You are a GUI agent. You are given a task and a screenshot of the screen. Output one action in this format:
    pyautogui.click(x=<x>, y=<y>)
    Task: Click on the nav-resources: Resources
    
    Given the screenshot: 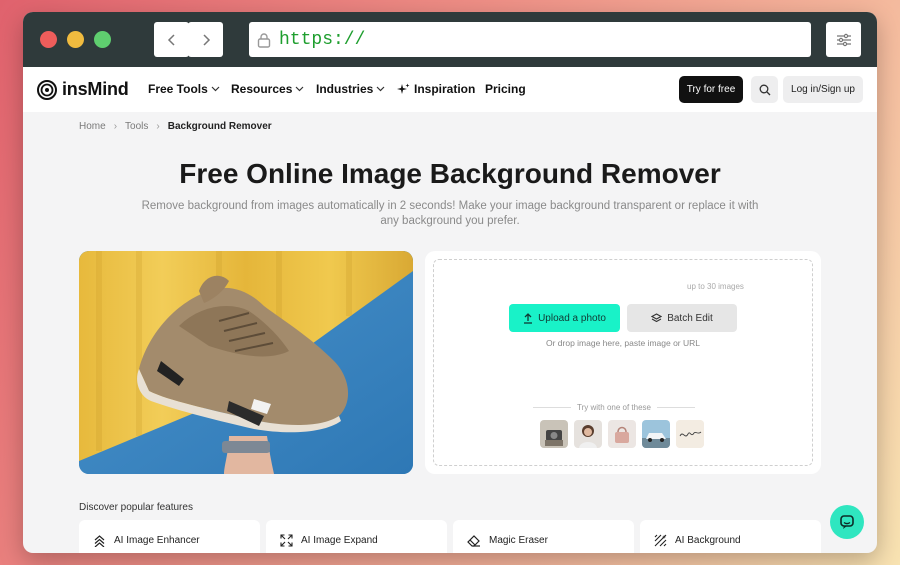 What is the action you would take?
    pyautogui.click(x=267, y=89)
    